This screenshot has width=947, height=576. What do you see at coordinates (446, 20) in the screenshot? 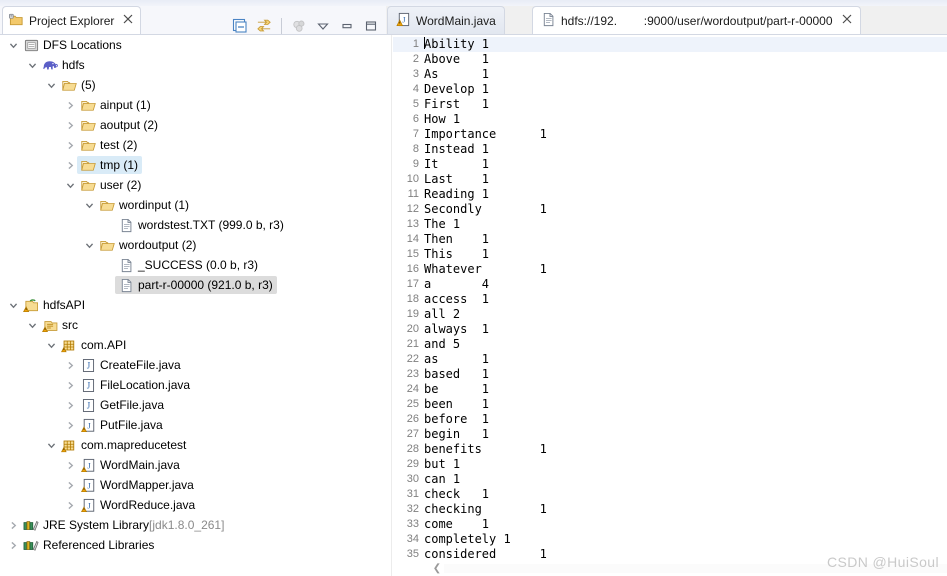
I see `tab-wordmain-java: J WordMain.java` at bounding box center [446, 20].